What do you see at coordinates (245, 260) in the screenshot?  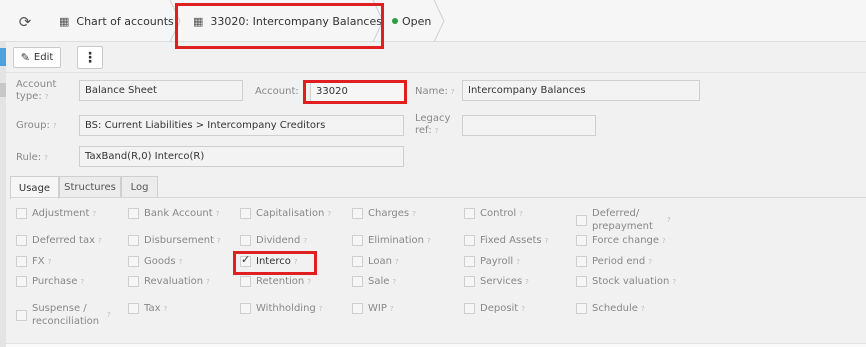 I see `checkbox-checked-icon` at bounding box center [245, 260].